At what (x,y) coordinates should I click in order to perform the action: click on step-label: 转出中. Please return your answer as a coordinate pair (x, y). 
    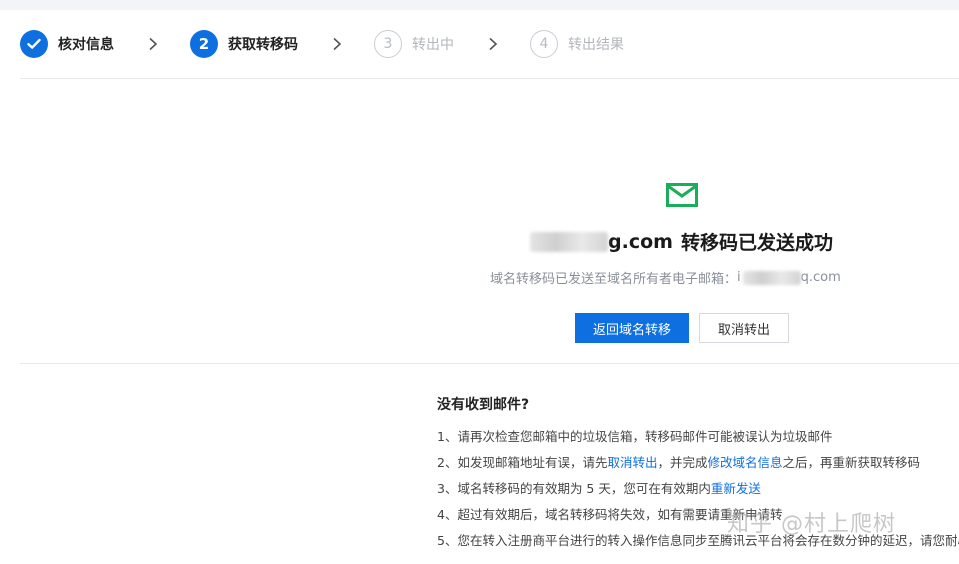
    Looking at the image, I should click on (433, 45).